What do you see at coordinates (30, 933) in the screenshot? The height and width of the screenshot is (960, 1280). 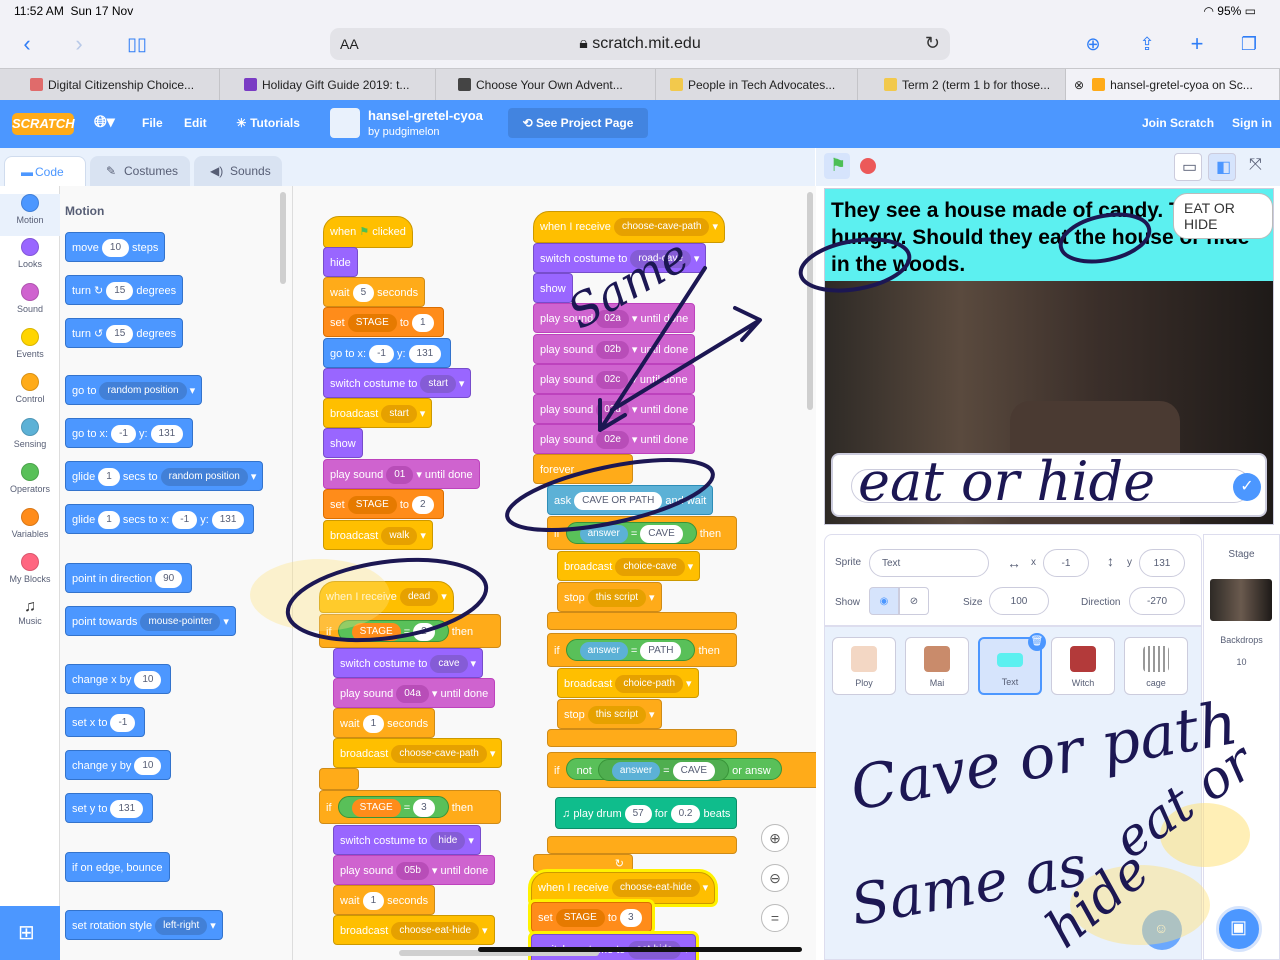 I see `add-extension-button: ⊞` at bounding box center [30, 933].